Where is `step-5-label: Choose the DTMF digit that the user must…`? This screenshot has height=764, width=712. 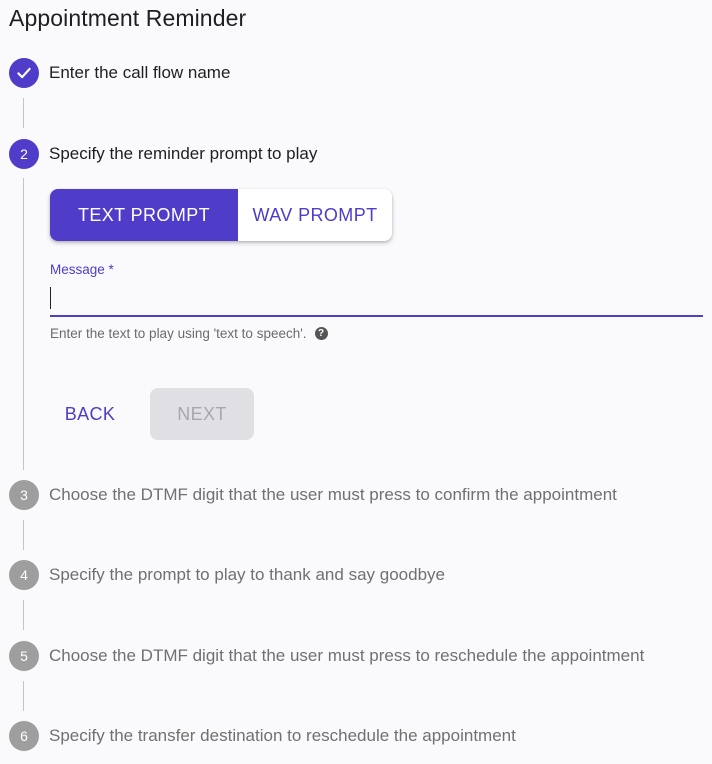
step-5-label: Choose the DTMF digit that the user must… is located at coordinates (347, 655).